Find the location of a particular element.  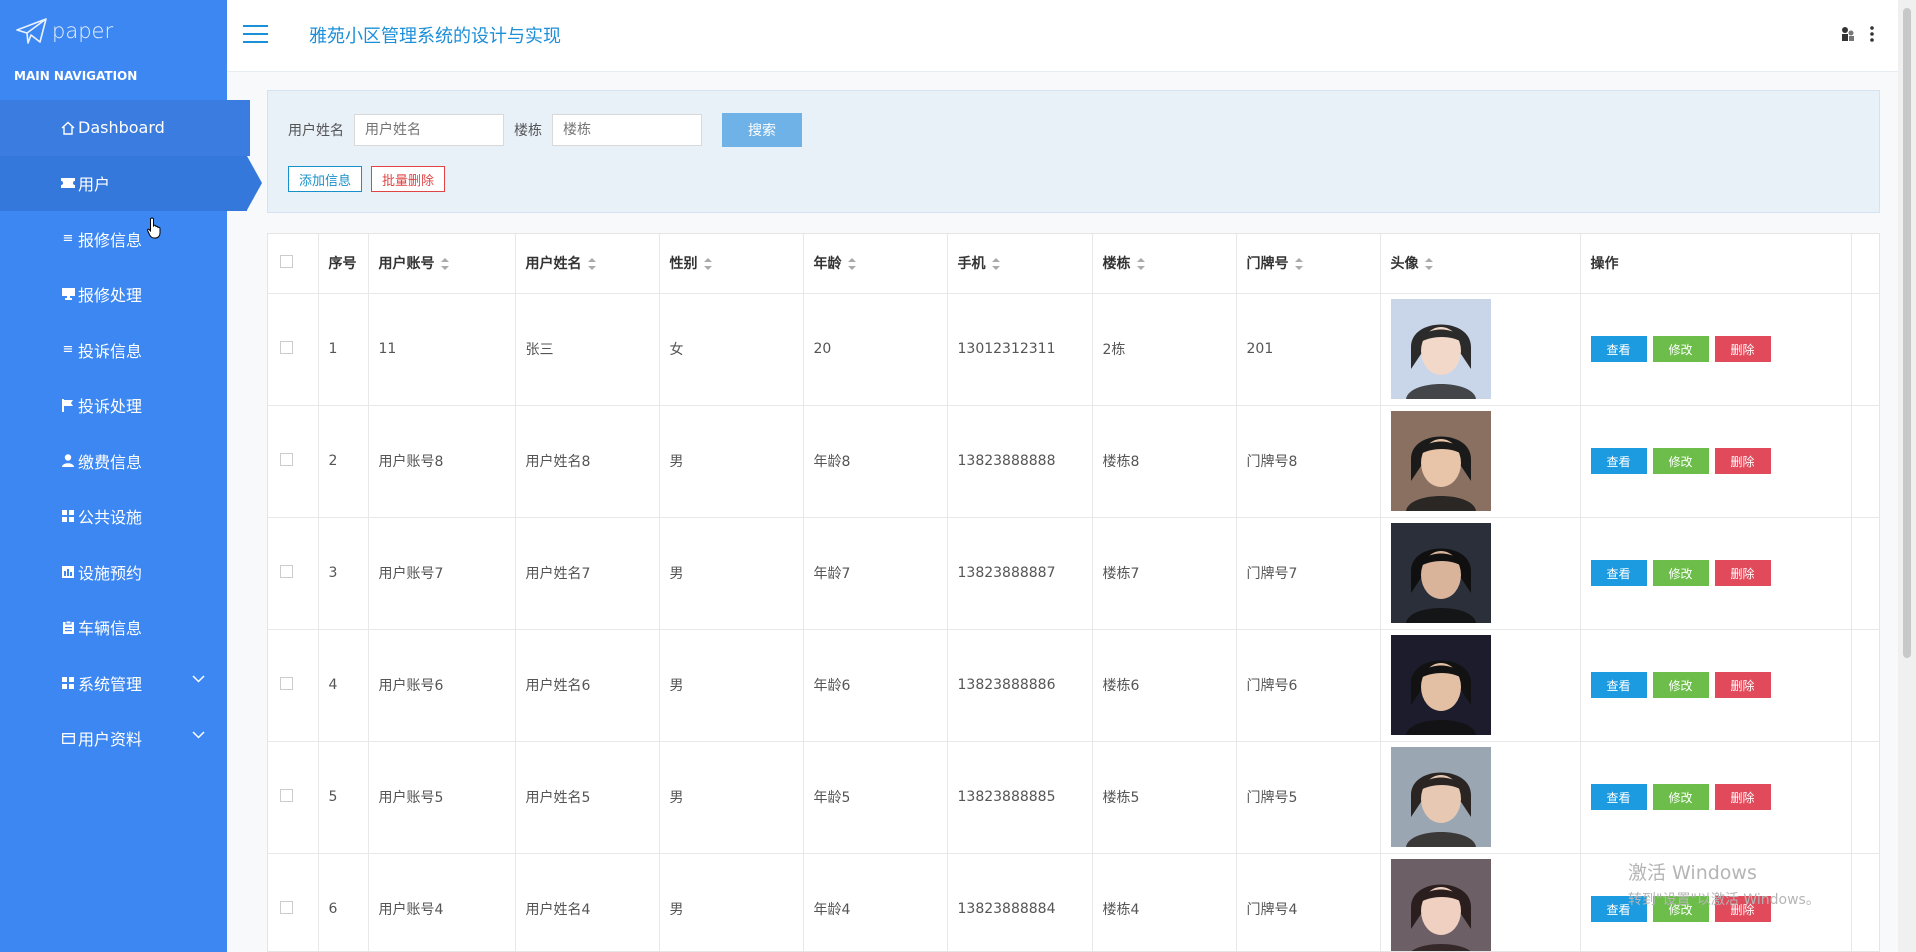

clipboard-icon is located at coordinates (68, 627).